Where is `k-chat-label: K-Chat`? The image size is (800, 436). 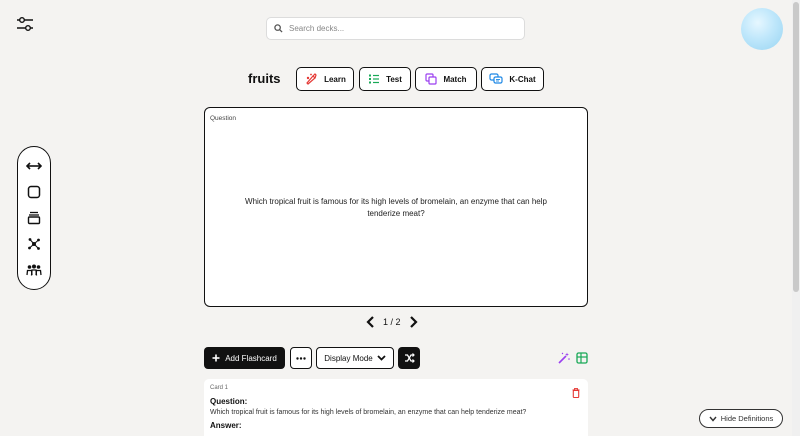 k-chat-label: K-Chat is located at coordinates (522, 79).